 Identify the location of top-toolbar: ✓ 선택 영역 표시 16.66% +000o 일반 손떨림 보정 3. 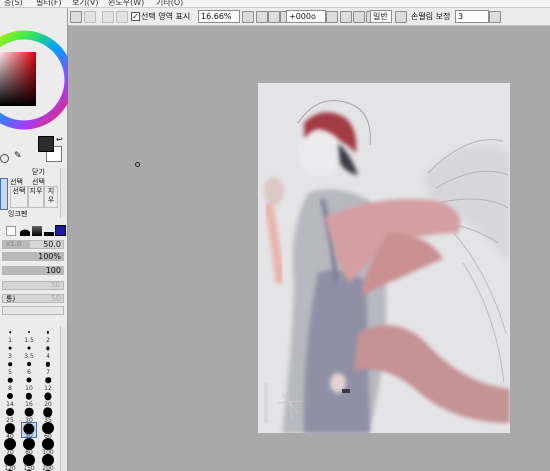
(309, 17).